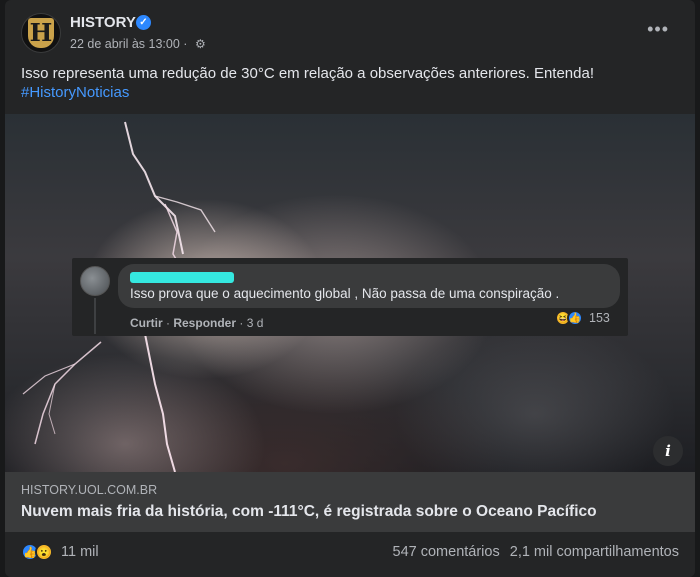 The image size is (700, 577). I want to click on more-options-button: •••, so click(658, 29).